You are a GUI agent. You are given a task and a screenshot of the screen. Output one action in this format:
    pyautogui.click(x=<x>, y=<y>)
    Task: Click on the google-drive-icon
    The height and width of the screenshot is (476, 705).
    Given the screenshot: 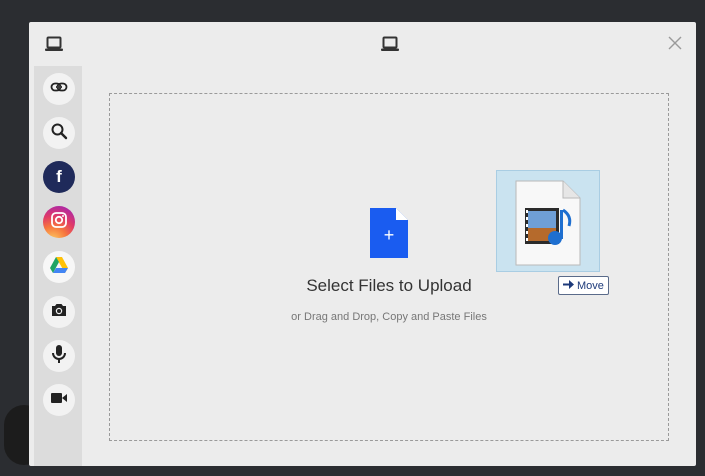 What is the action you would take?
    pyautogui.click(x=59, y=267)
    